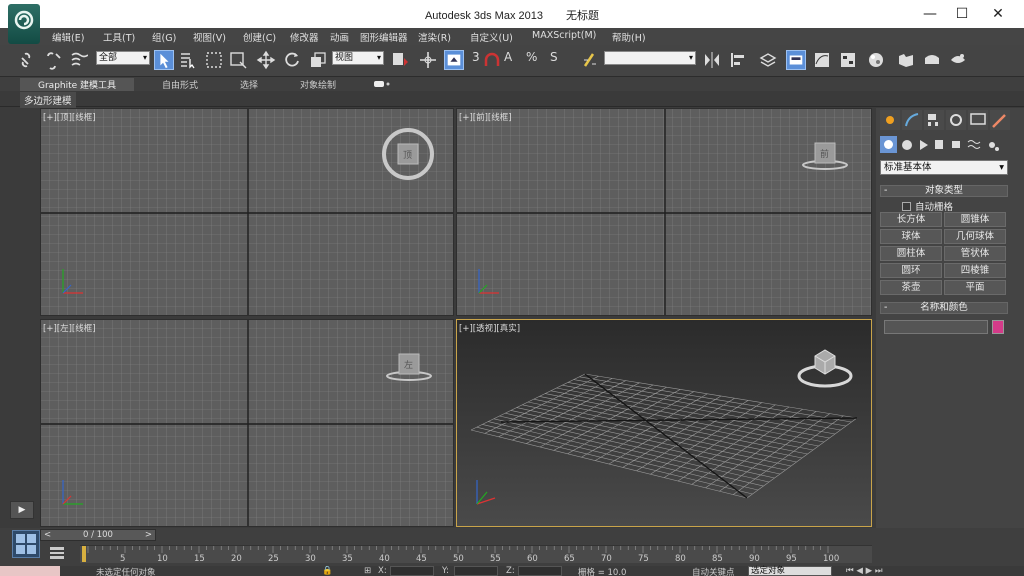 This screenshot has width=1024, height=576. What do you see at coordinates (975, 219) in the screenshot?
I see `cone-button: 圆锥体` at bounding box center [975, 219].